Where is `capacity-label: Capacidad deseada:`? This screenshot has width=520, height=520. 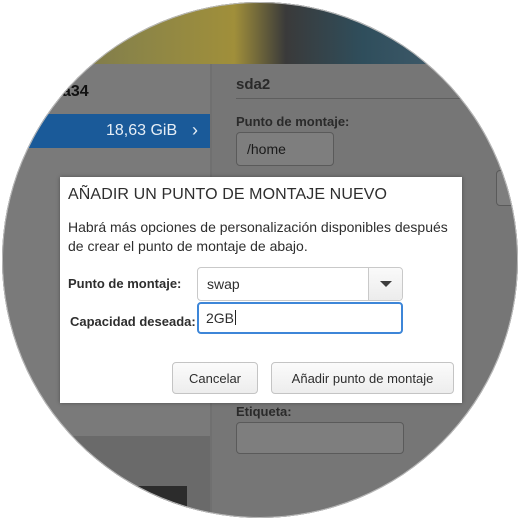 capacity-label: Capacidad deseada: is located at coordinates (133, 321).